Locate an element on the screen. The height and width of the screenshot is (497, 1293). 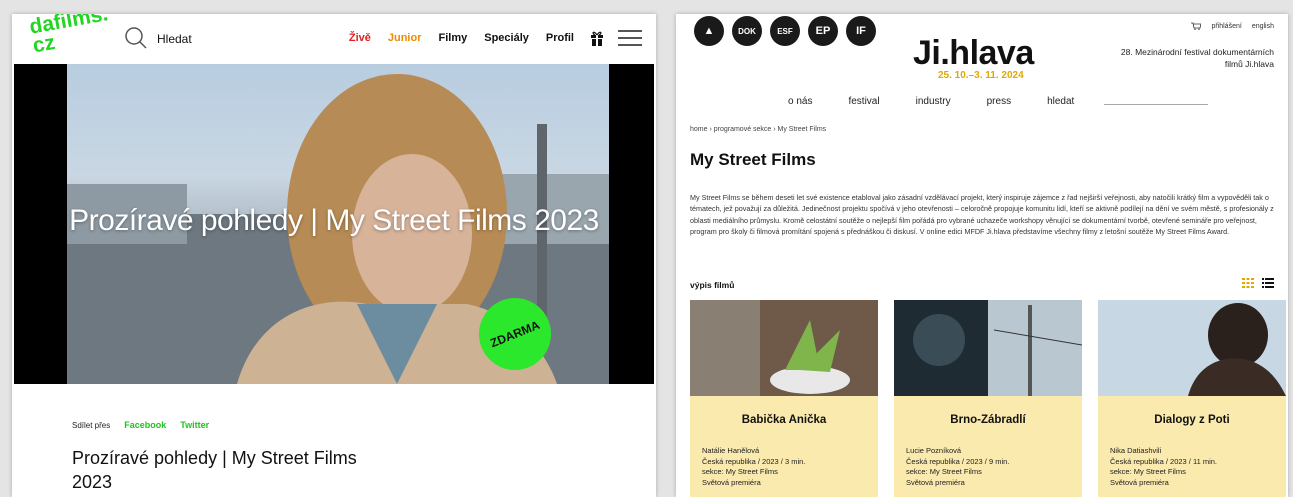
nav-item-press: press is located at coordinates (999, 101).